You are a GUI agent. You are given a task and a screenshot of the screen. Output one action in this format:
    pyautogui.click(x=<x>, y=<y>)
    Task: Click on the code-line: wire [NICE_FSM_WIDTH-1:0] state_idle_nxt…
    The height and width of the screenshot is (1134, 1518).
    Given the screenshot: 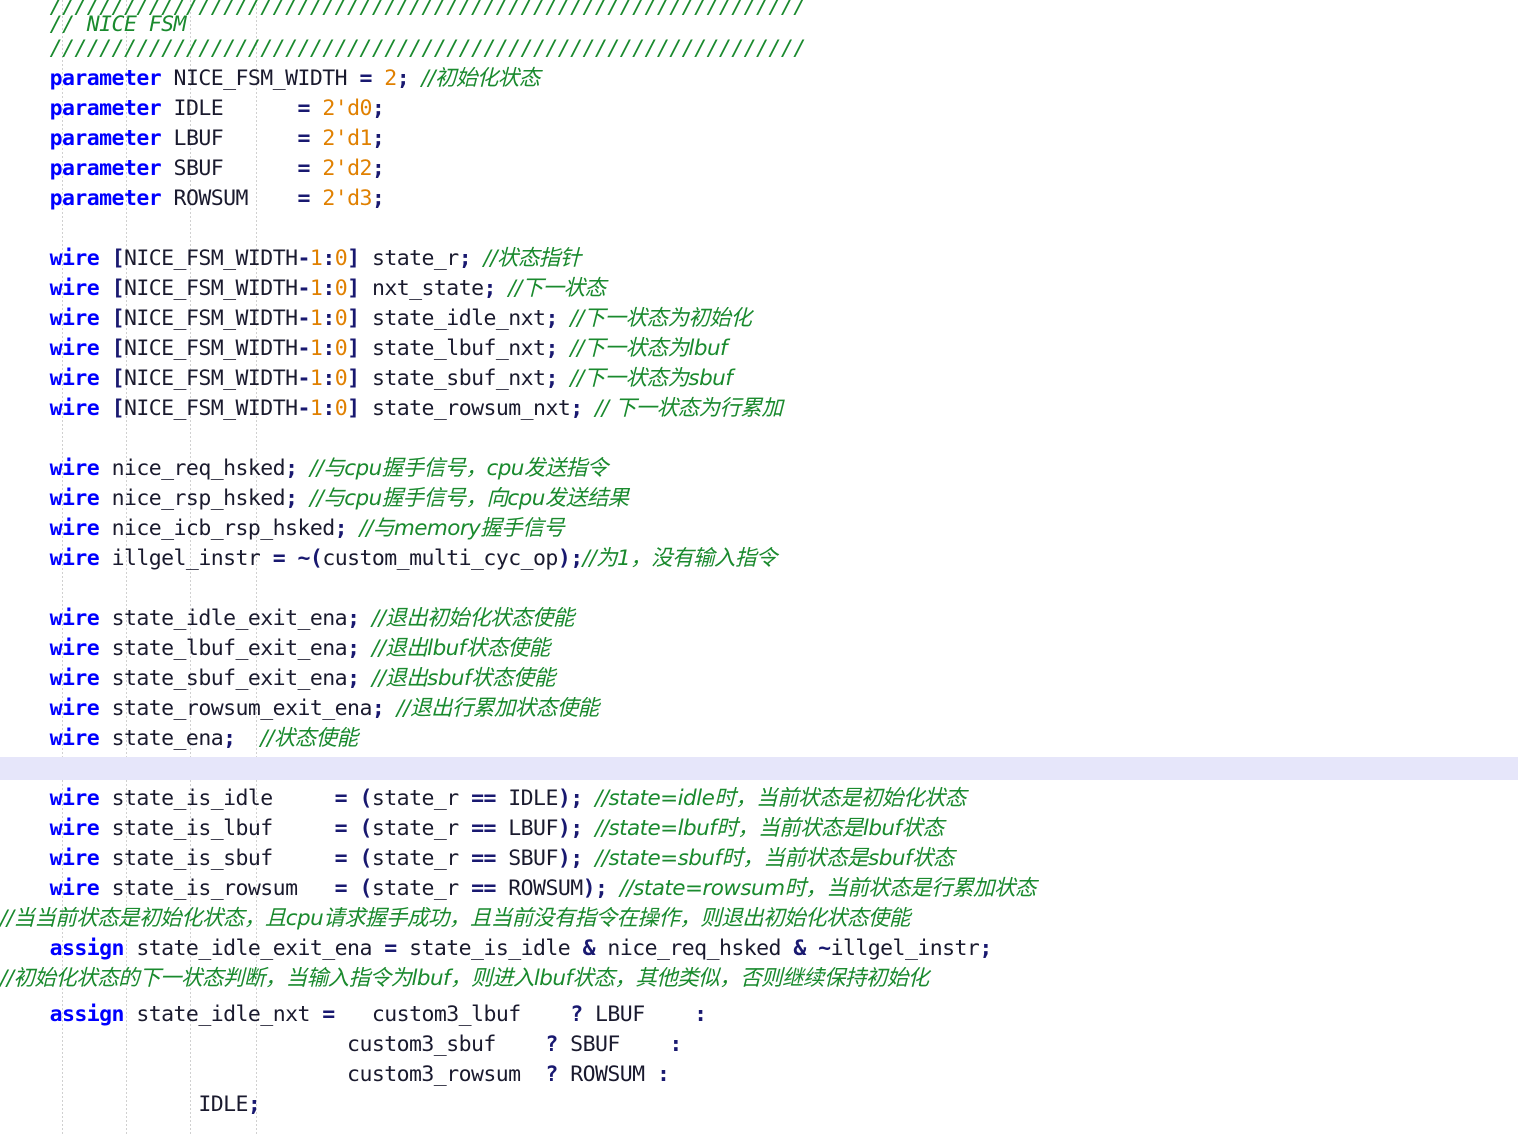 What is the action you would take?
    pyautogui.click(x=759, y=319)
    